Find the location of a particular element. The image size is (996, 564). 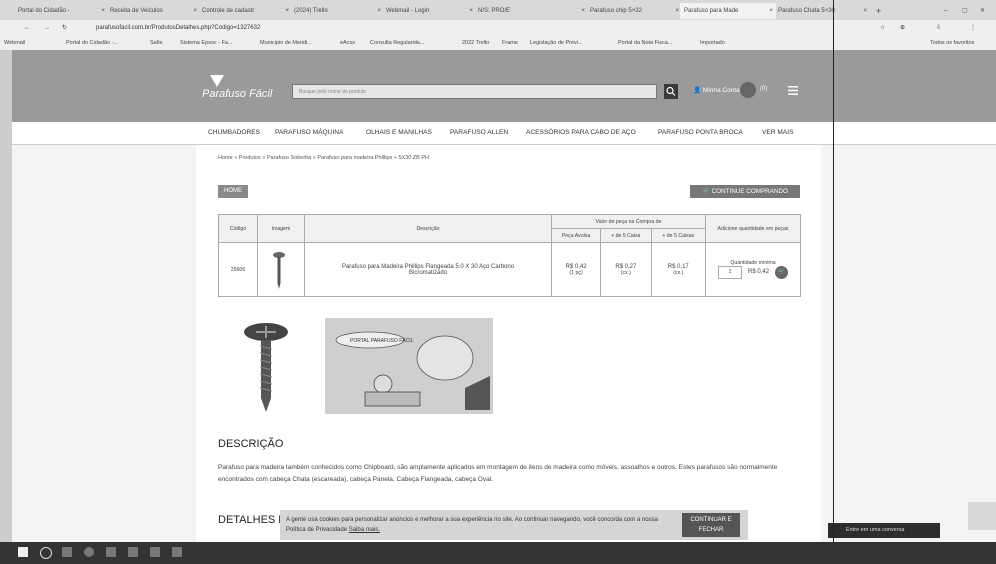

nav-item: PARAFUSO PONTA BROCA is located at coordinates (700, 132).